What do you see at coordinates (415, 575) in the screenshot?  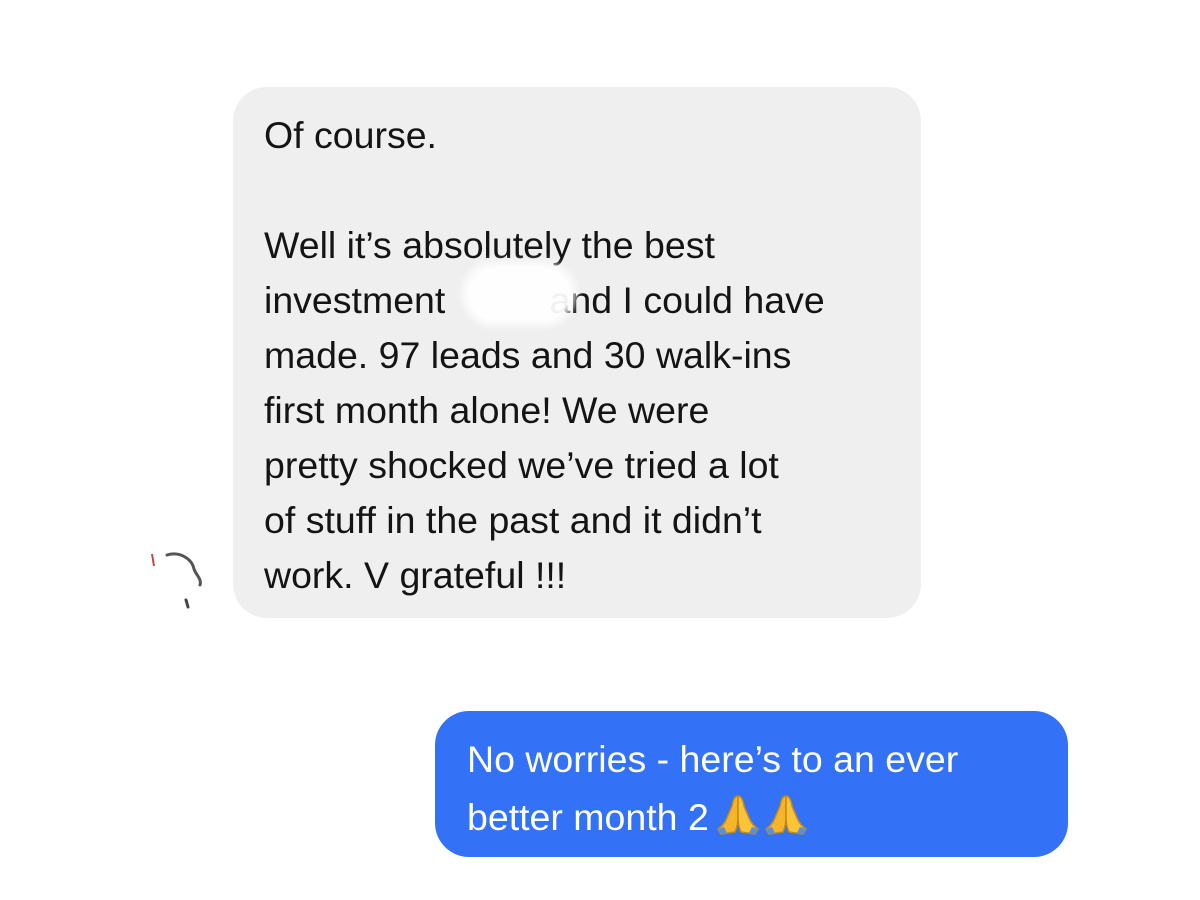 I see `message-text-line: work. V grateful !!!` at bounding box center [415, 575].